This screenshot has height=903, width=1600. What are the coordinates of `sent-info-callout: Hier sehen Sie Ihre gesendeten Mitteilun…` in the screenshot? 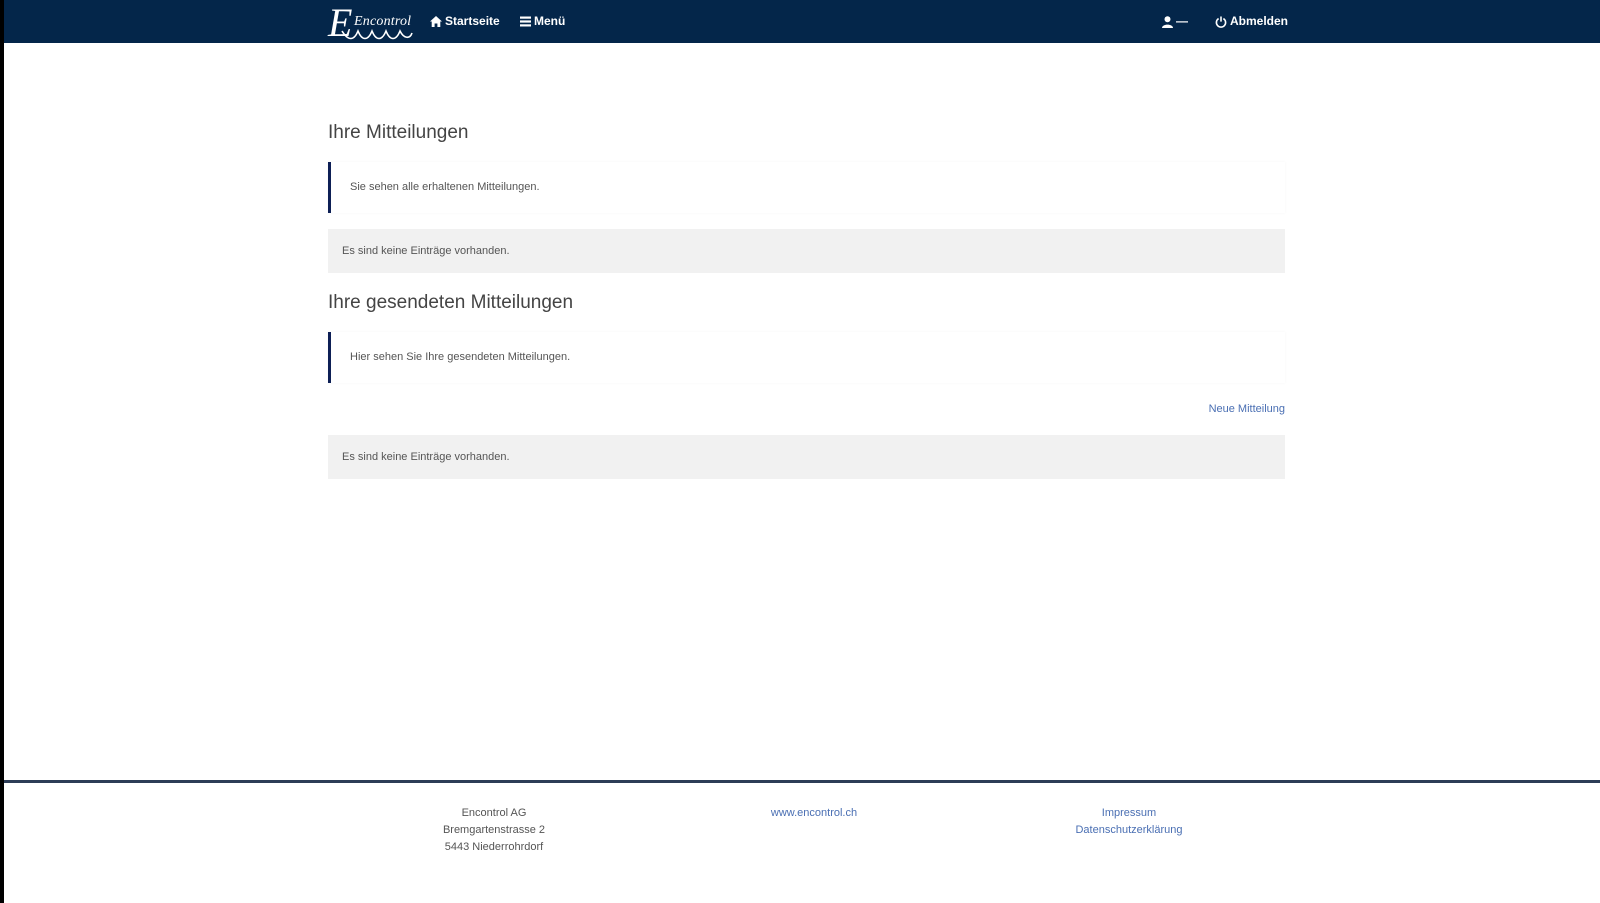 It's located at (806, 357).